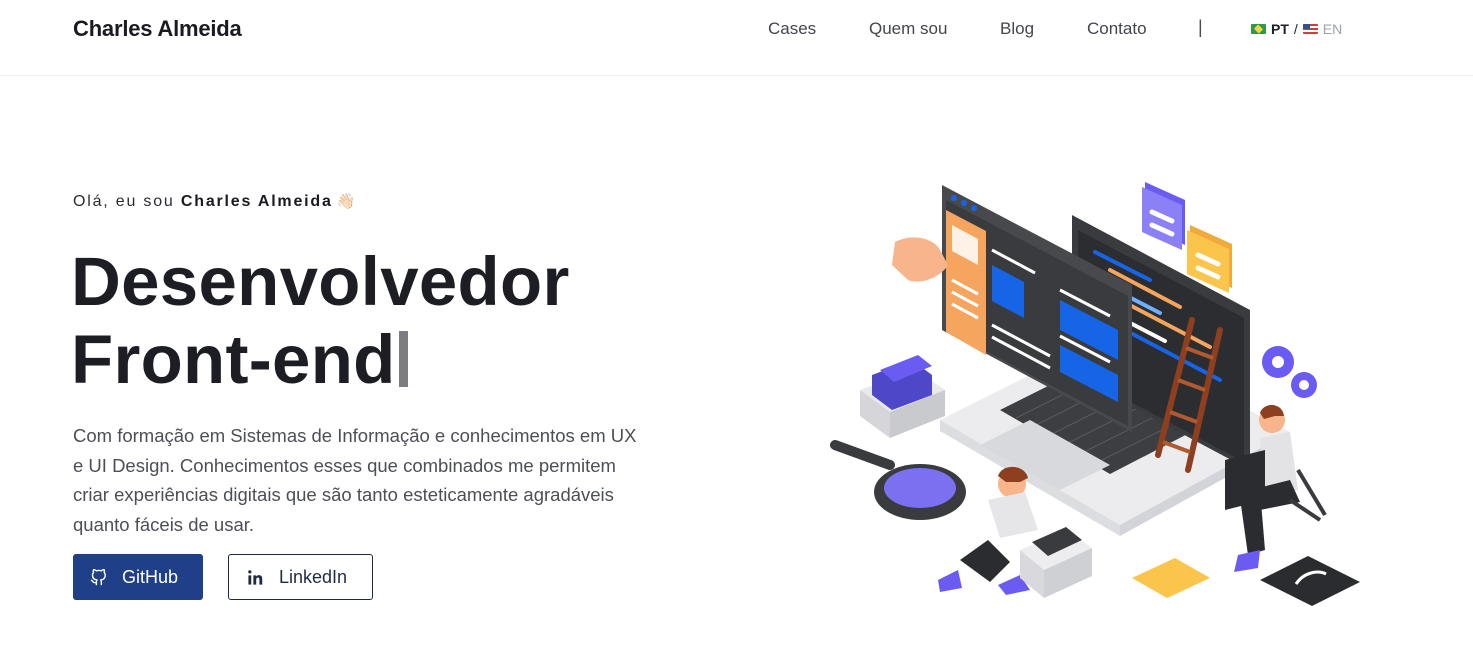 This screenshot has height=665, width=1473. Describe the element at coordinates (1117, 29) in the screenshot. I see `nav-link-contato: Contato` at that location.